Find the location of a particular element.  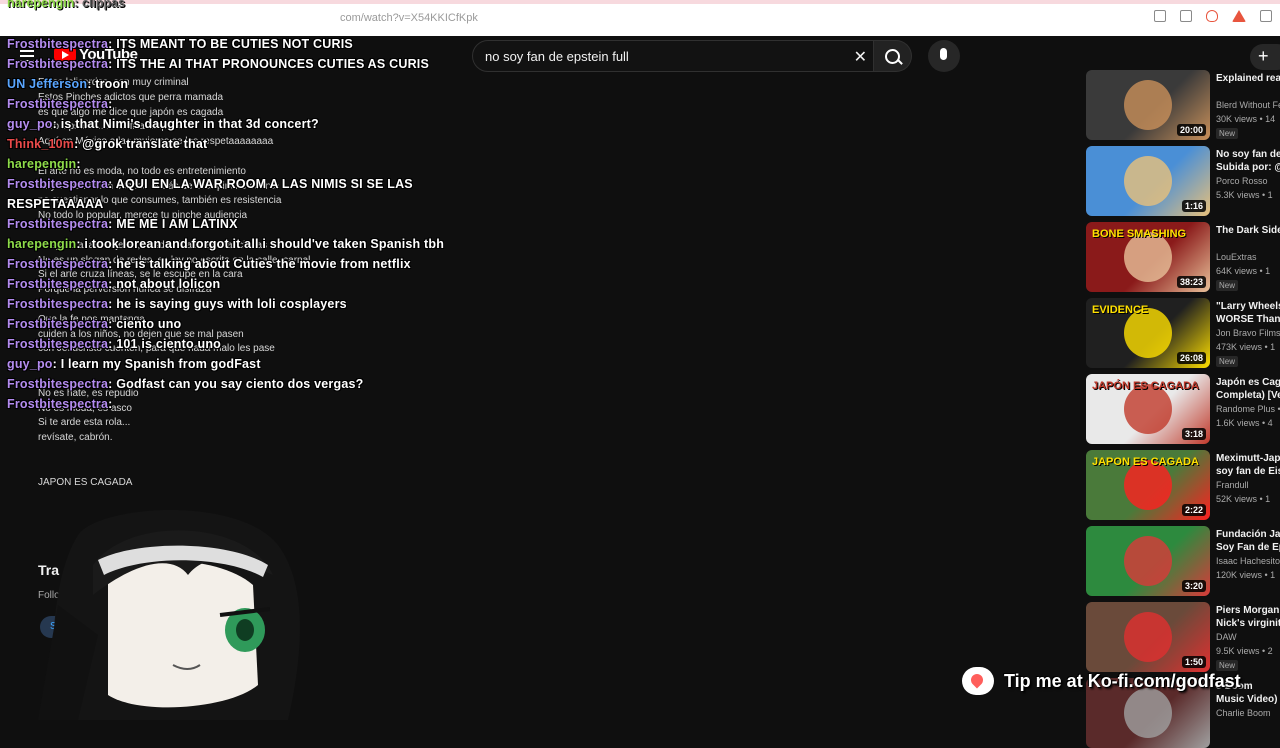

thumbnail-figure is located at coordinates (1148, 181).